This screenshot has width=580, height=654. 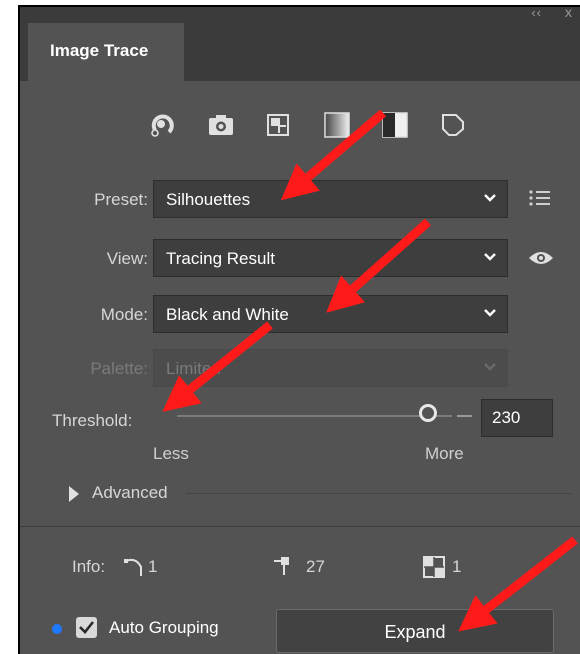 I want to click on mode-dropdown: Black and White, so click(x=330, y=314).